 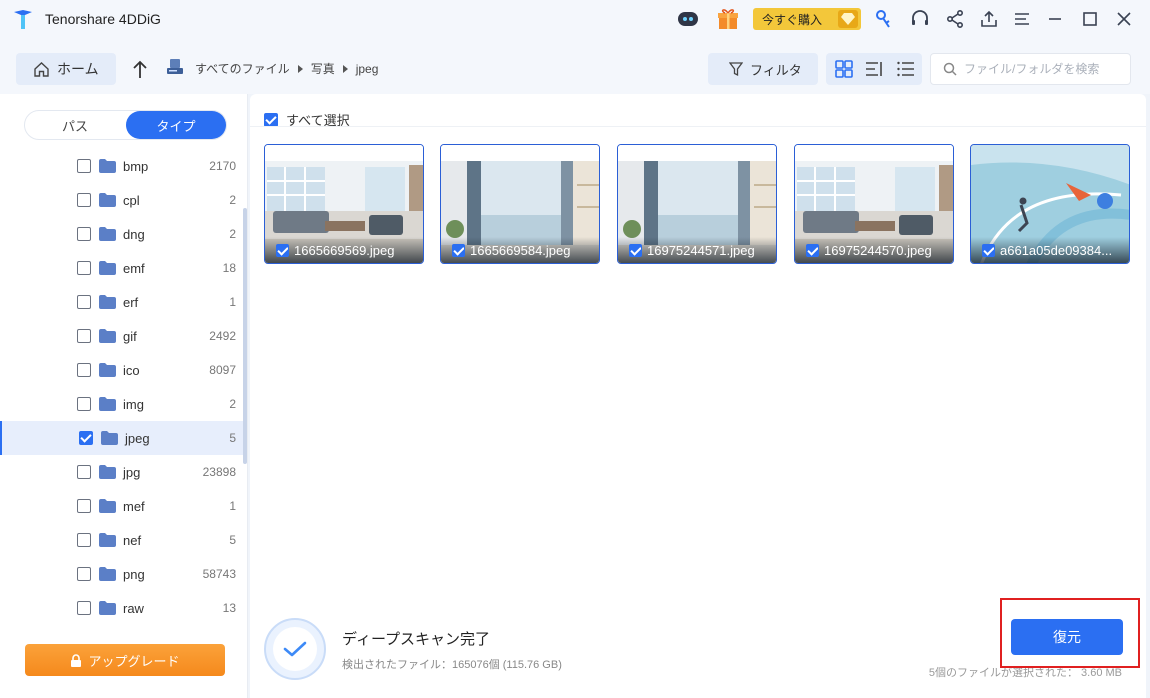 What do you see at coordinates (1090, 19) in the screenshot?
I see `maximize-icon` at bounding box center [1090, 19].